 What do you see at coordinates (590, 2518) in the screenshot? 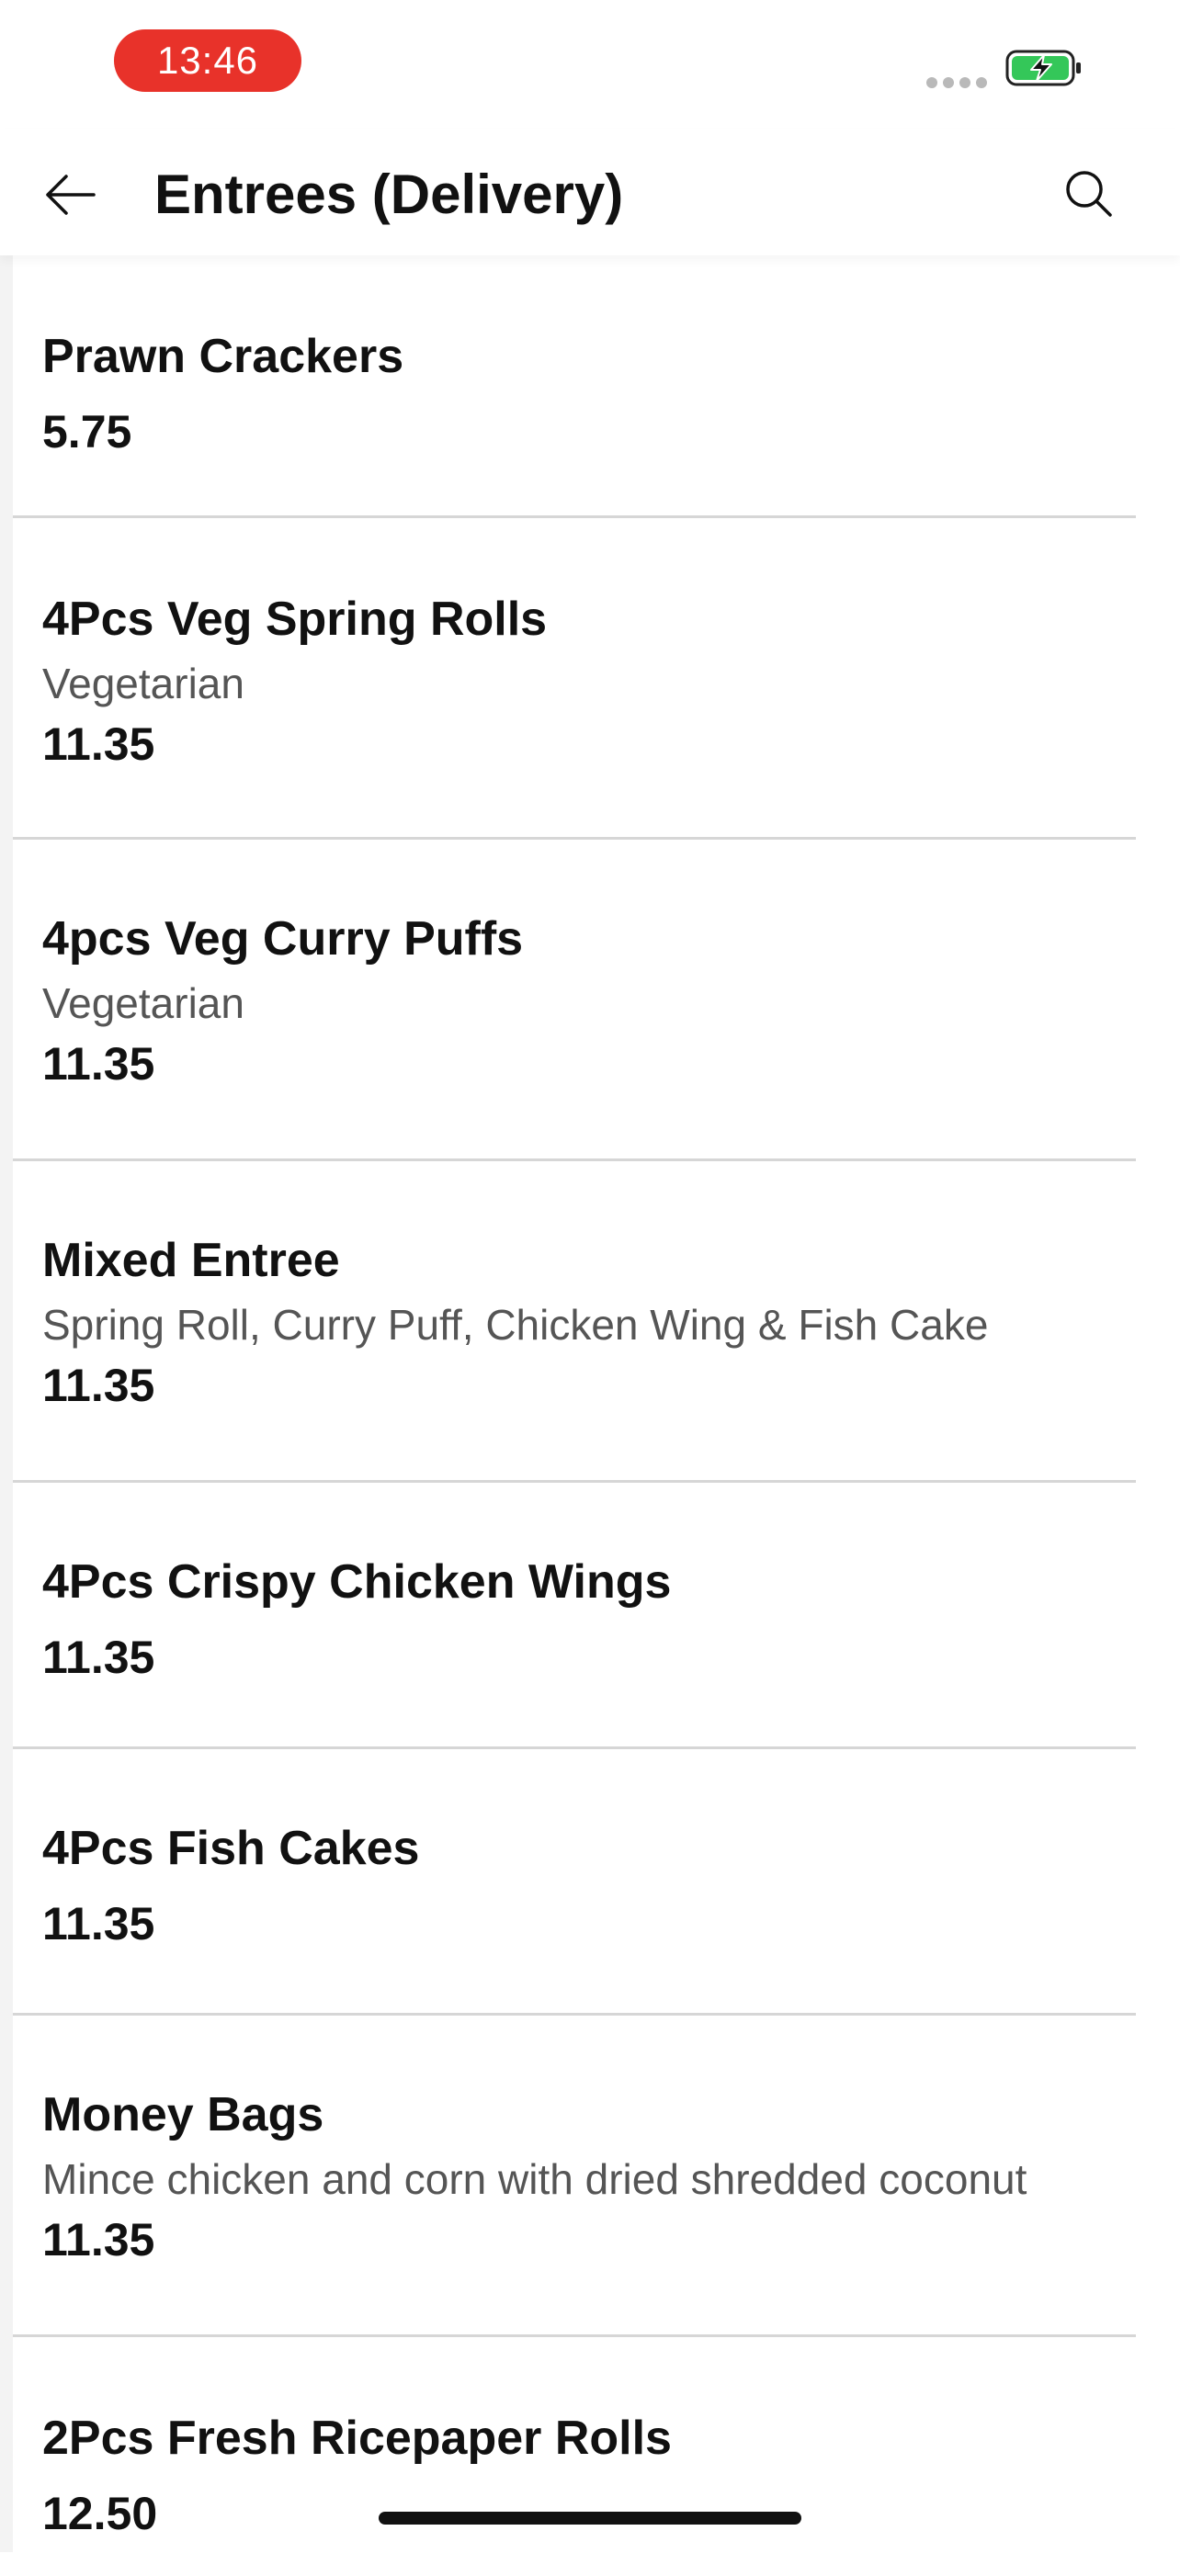
I see `home-indicator` at bounding box center [590, 2518].